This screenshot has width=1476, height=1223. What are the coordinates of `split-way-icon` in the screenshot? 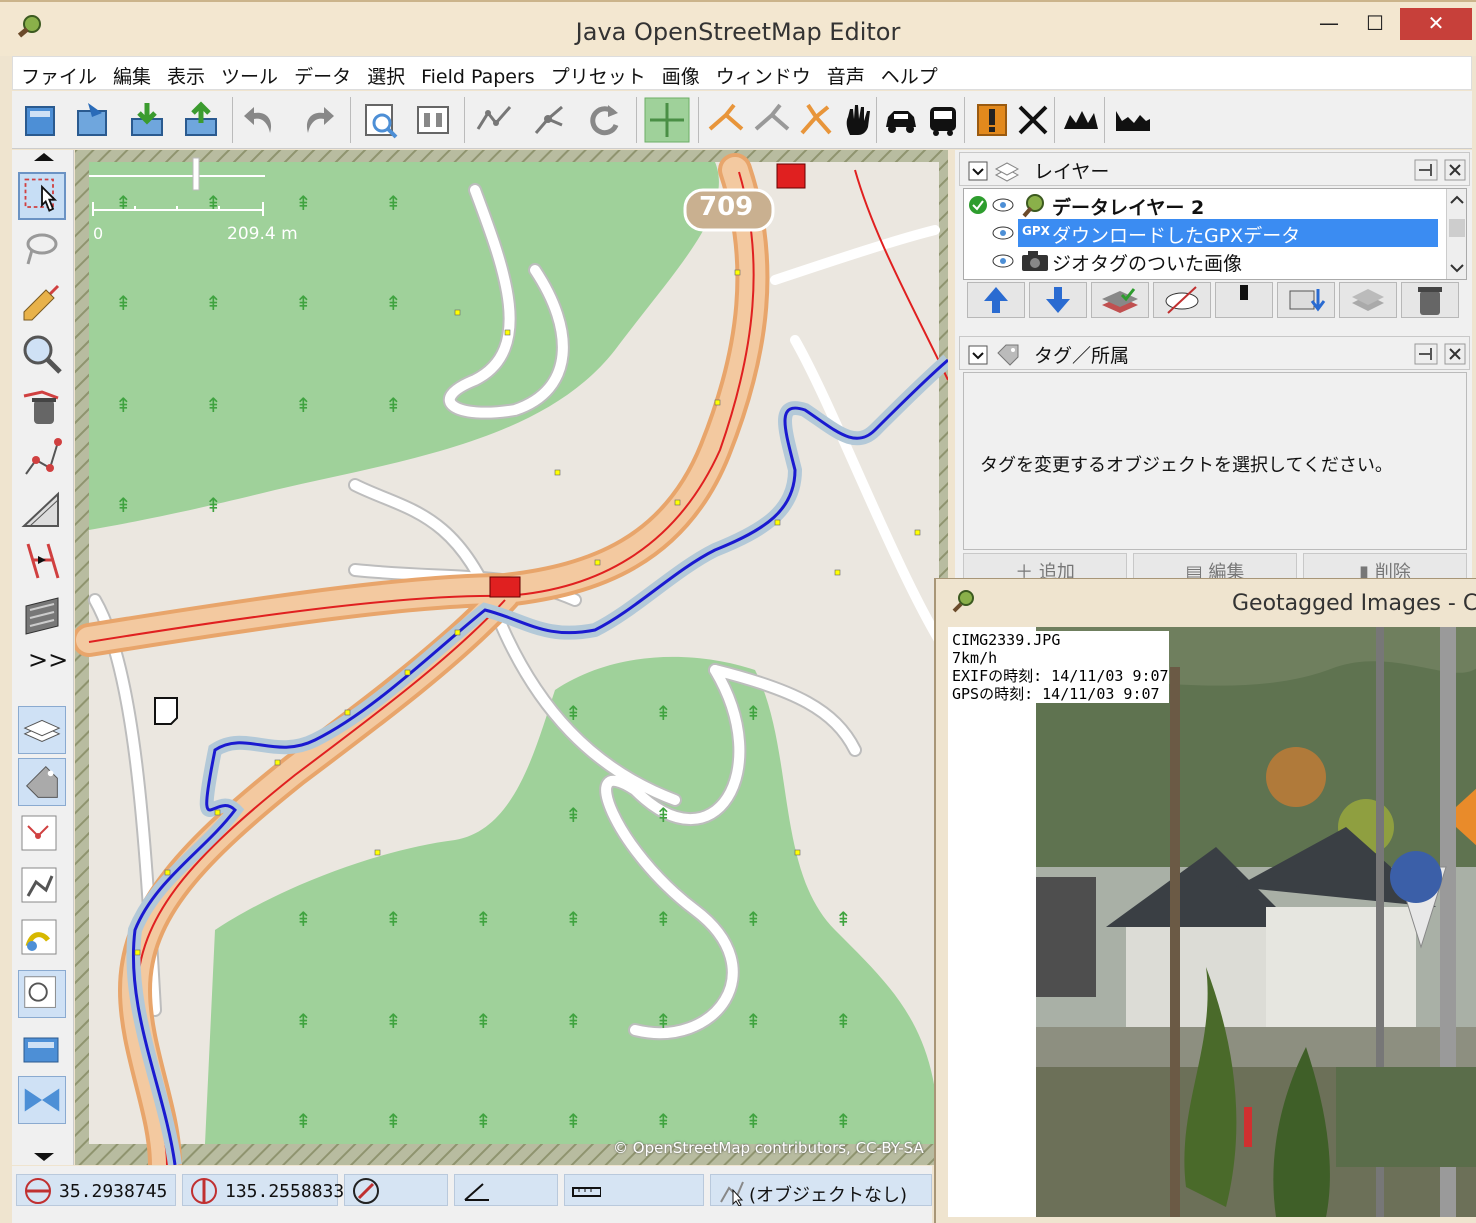 It's located at (549, 120).